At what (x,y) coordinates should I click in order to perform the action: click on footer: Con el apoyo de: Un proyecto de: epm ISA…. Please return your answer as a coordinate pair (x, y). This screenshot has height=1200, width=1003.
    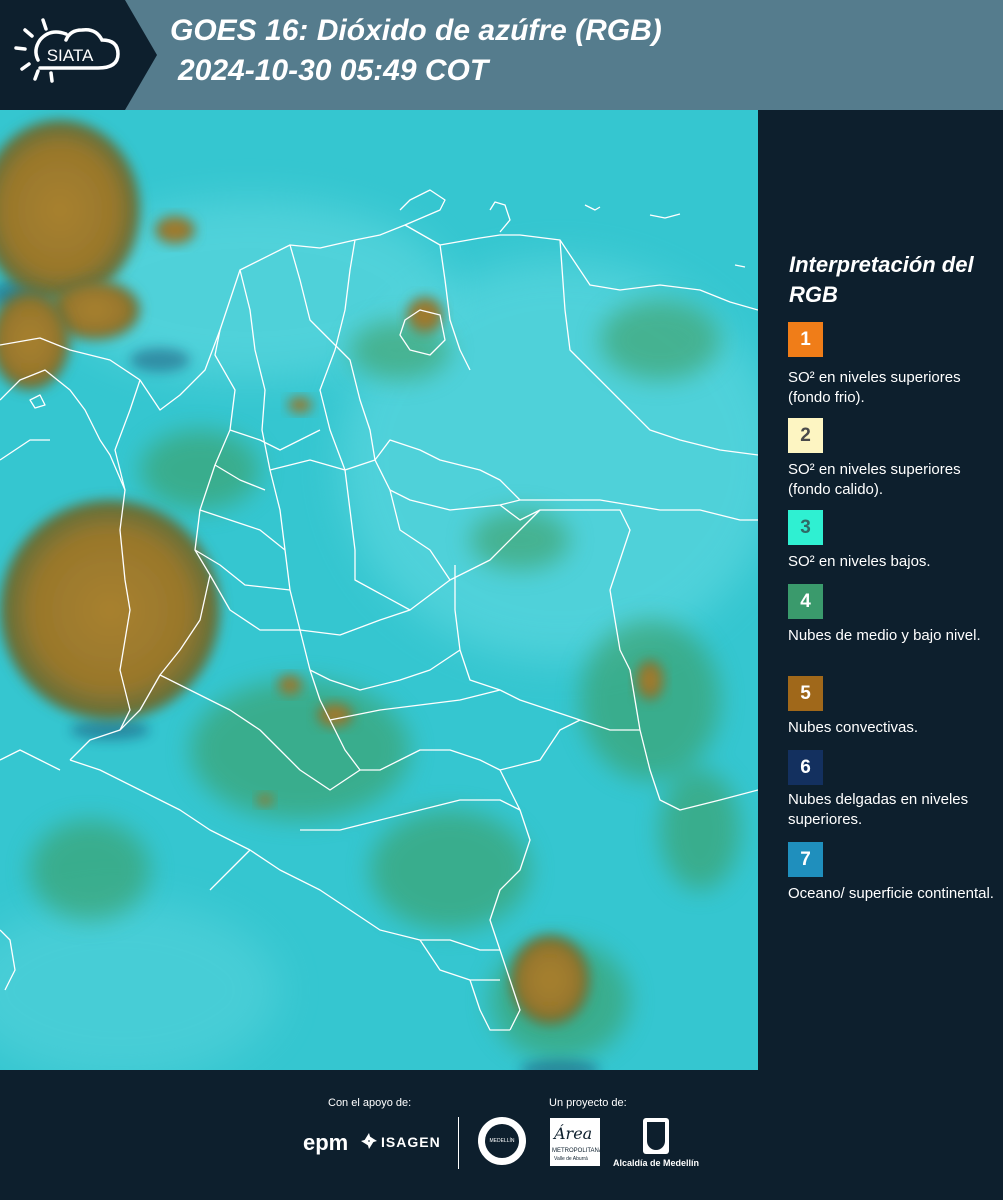
    Looking at the image, I should click on (501, 1135).